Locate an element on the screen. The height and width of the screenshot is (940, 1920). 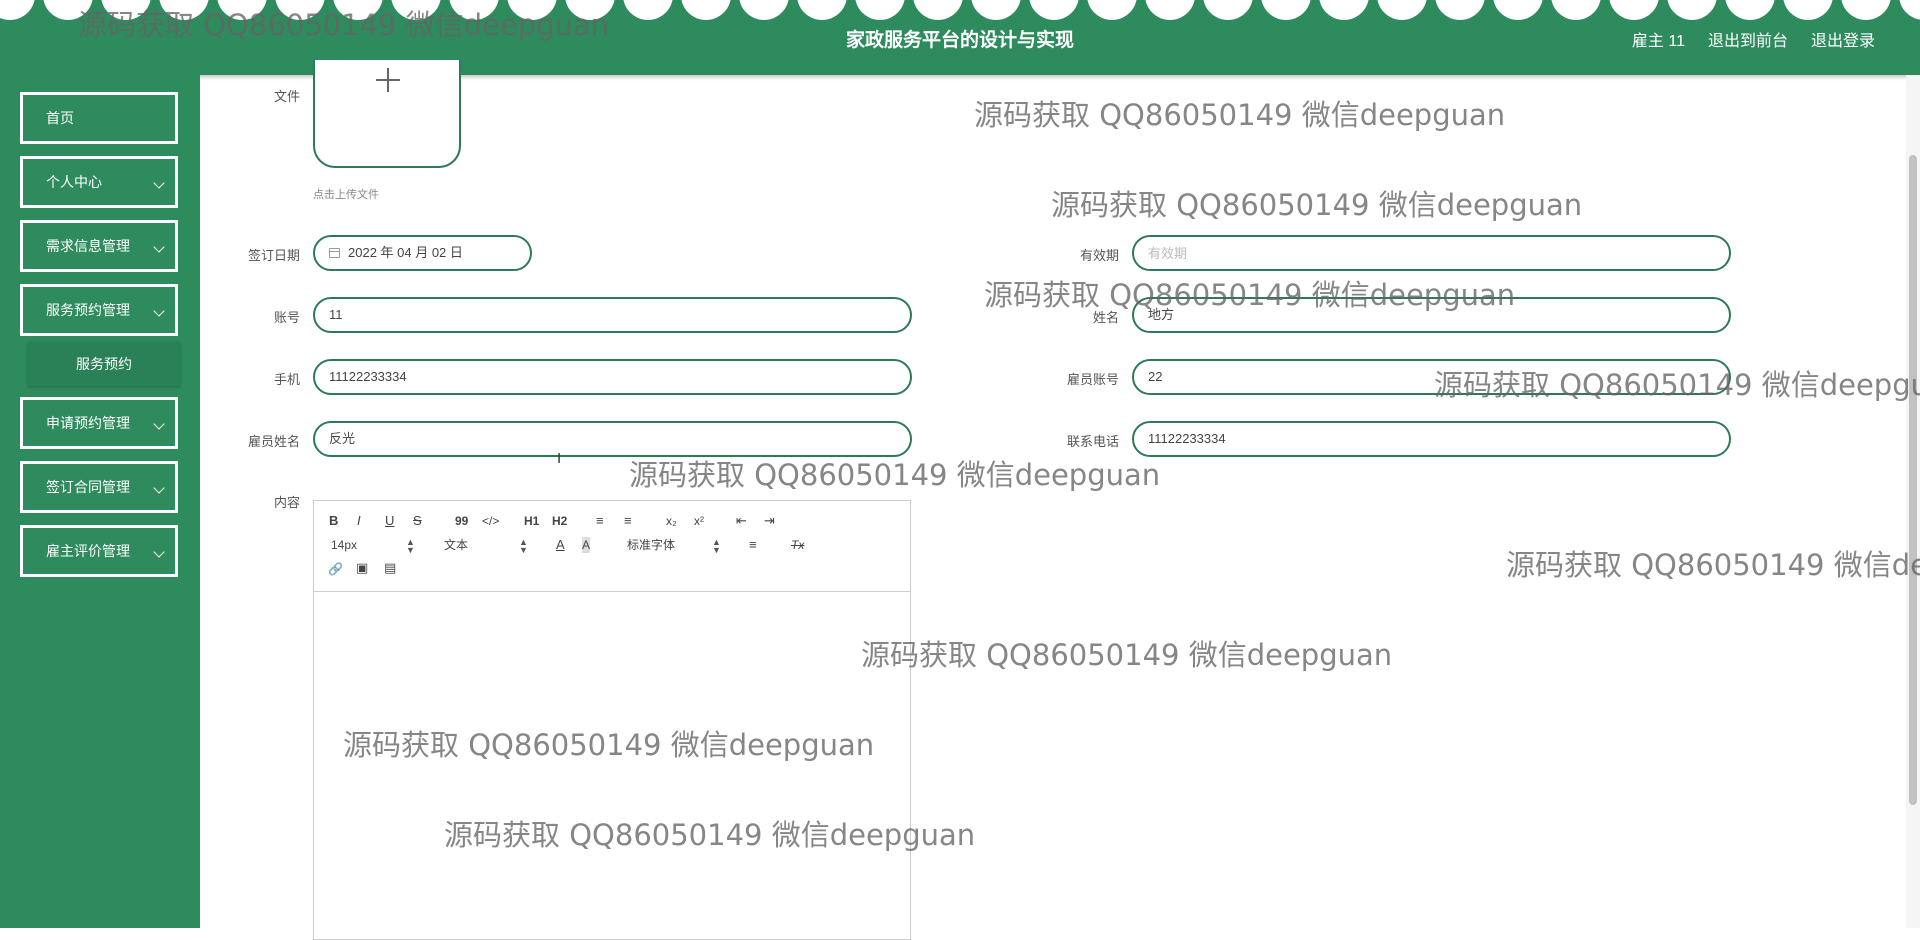
superscript-button: x² is located at coordinates (699, 521).